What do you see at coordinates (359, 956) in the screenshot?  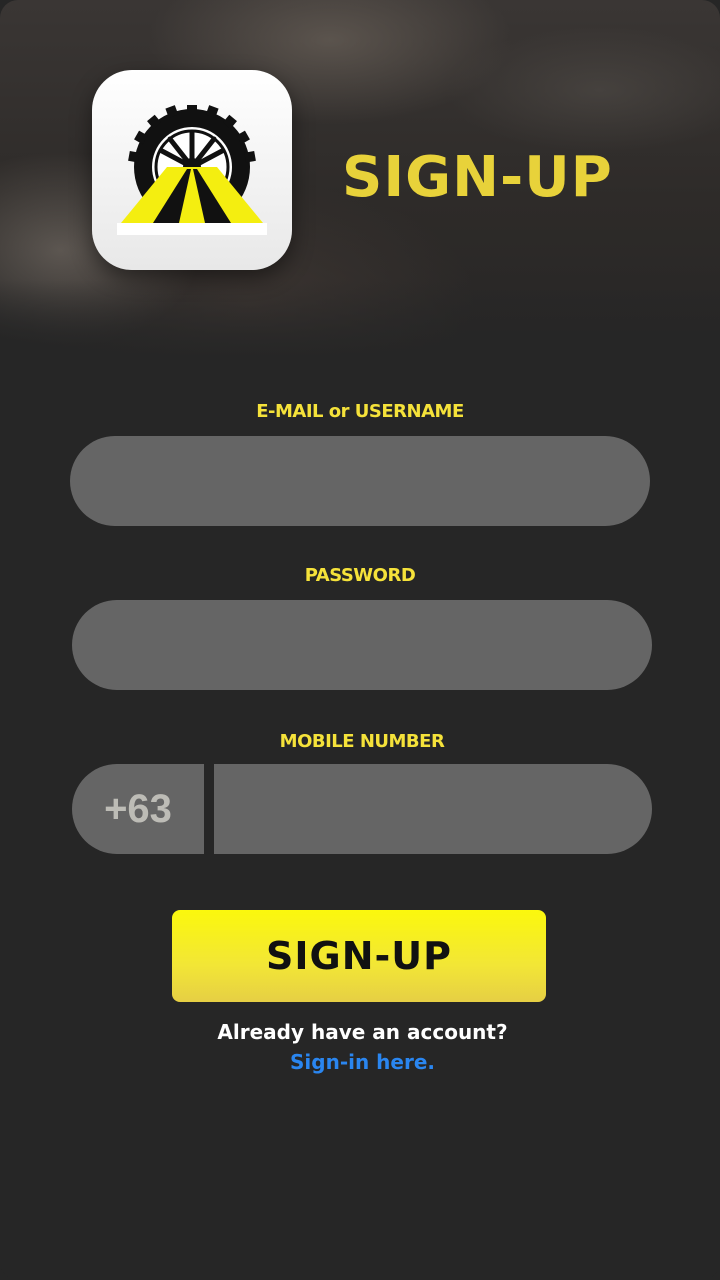 I see `signup-button: SIGN-UP` at bounding box center [359, 956].